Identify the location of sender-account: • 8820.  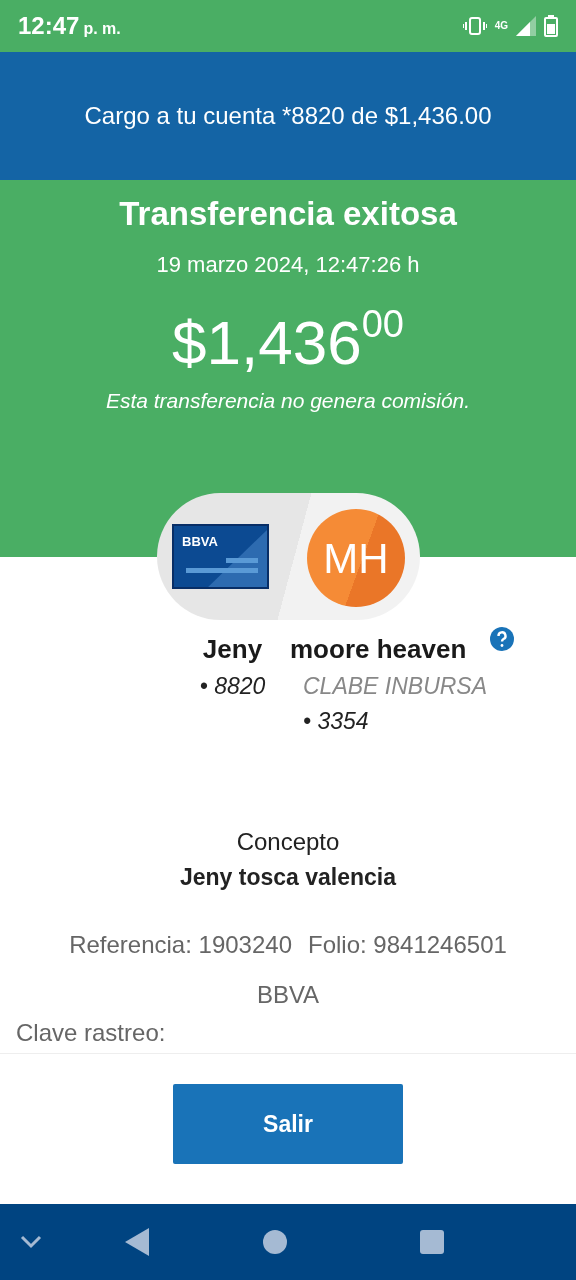
(232, 687).